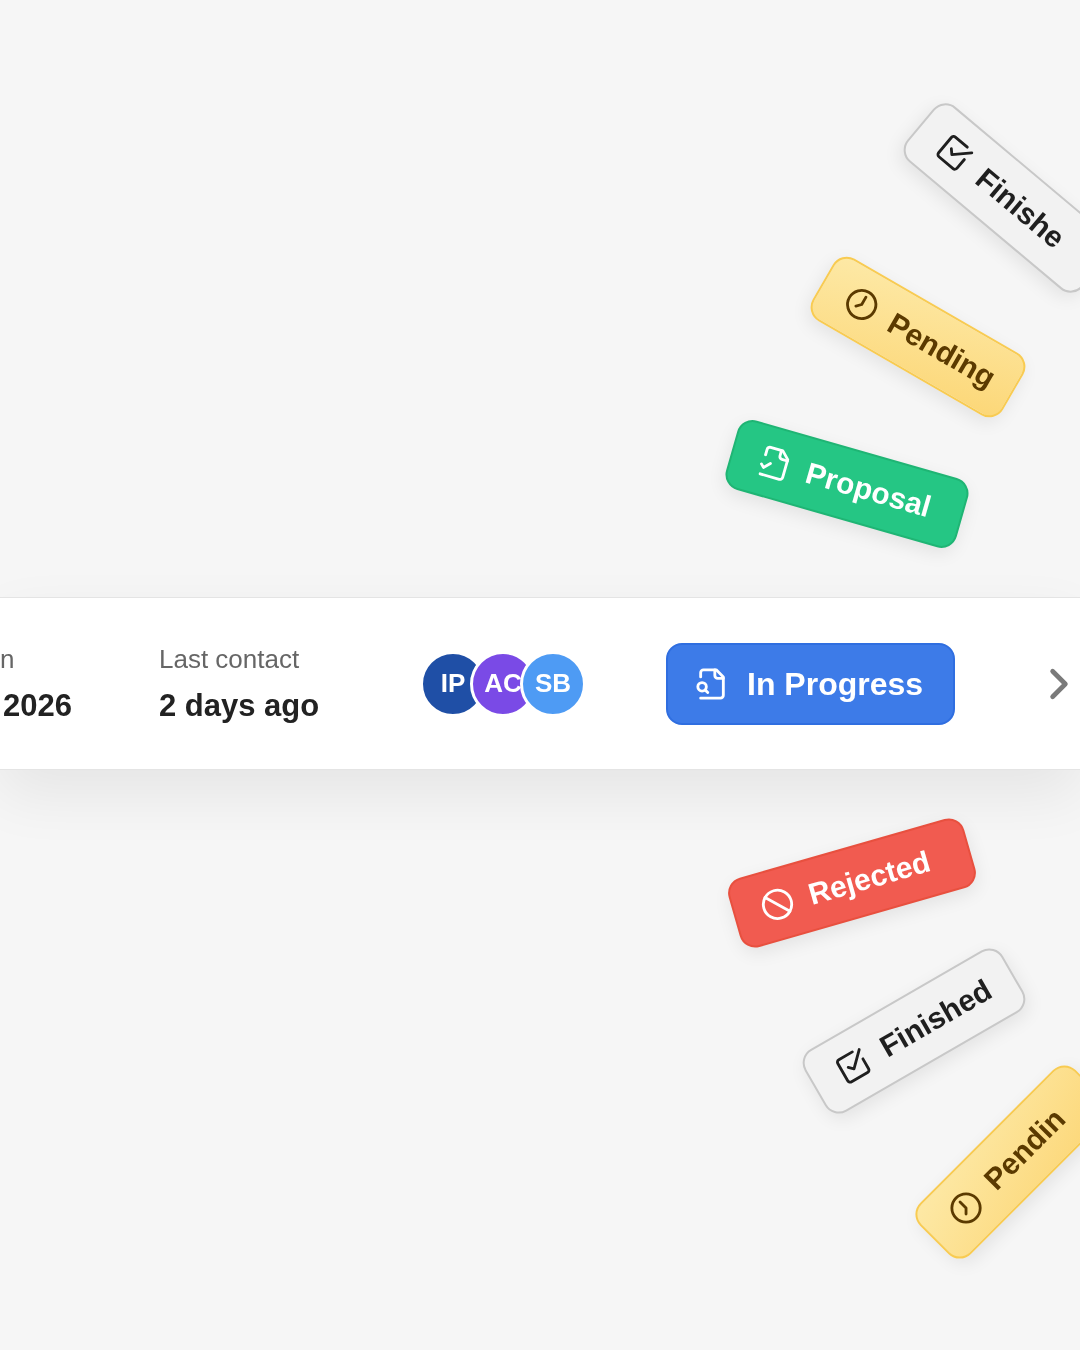 Image resolution: width=1080 pixels, height=1350 pixels. I want to click on field-label: n, so click(7, 658).